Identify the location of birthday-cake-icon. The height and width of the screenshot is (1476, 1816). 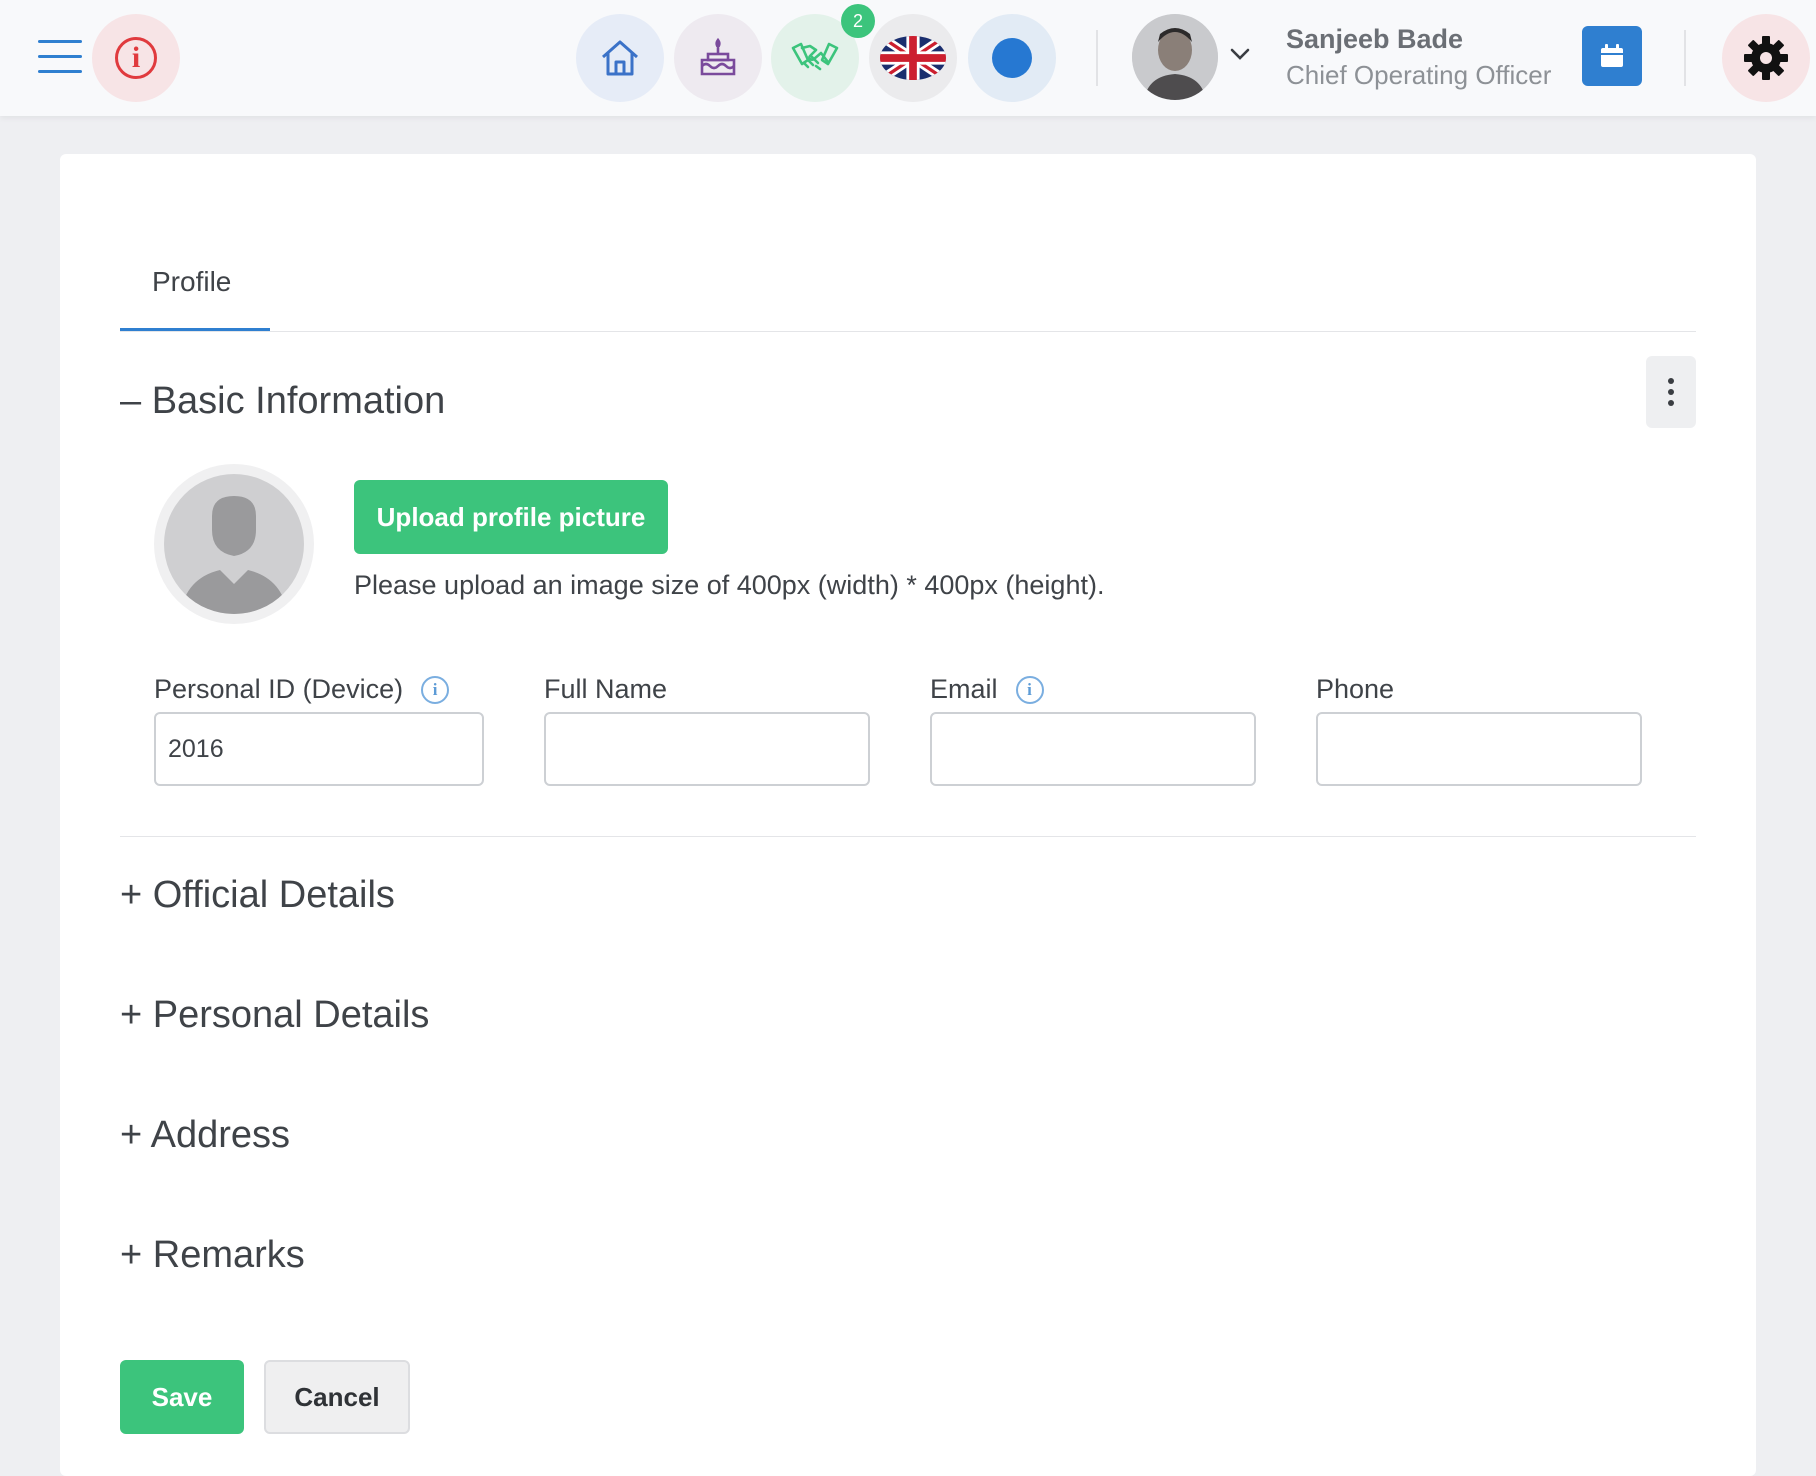
(718, 56).